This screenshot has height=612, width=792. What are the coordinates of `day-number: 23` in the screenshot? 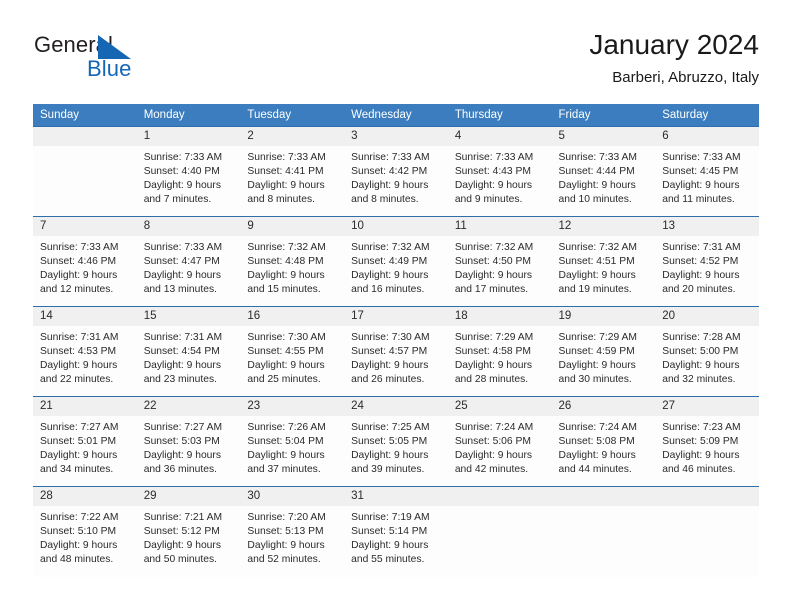 It's located at (292, 406).